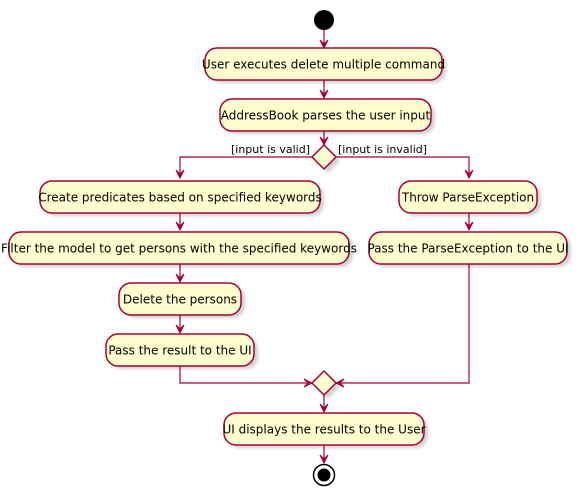 Image resolution: width=583 pixels, height=500 pixels. I want to click on activity-parse-input: AddressBook parses the user input, so click(327, 116).